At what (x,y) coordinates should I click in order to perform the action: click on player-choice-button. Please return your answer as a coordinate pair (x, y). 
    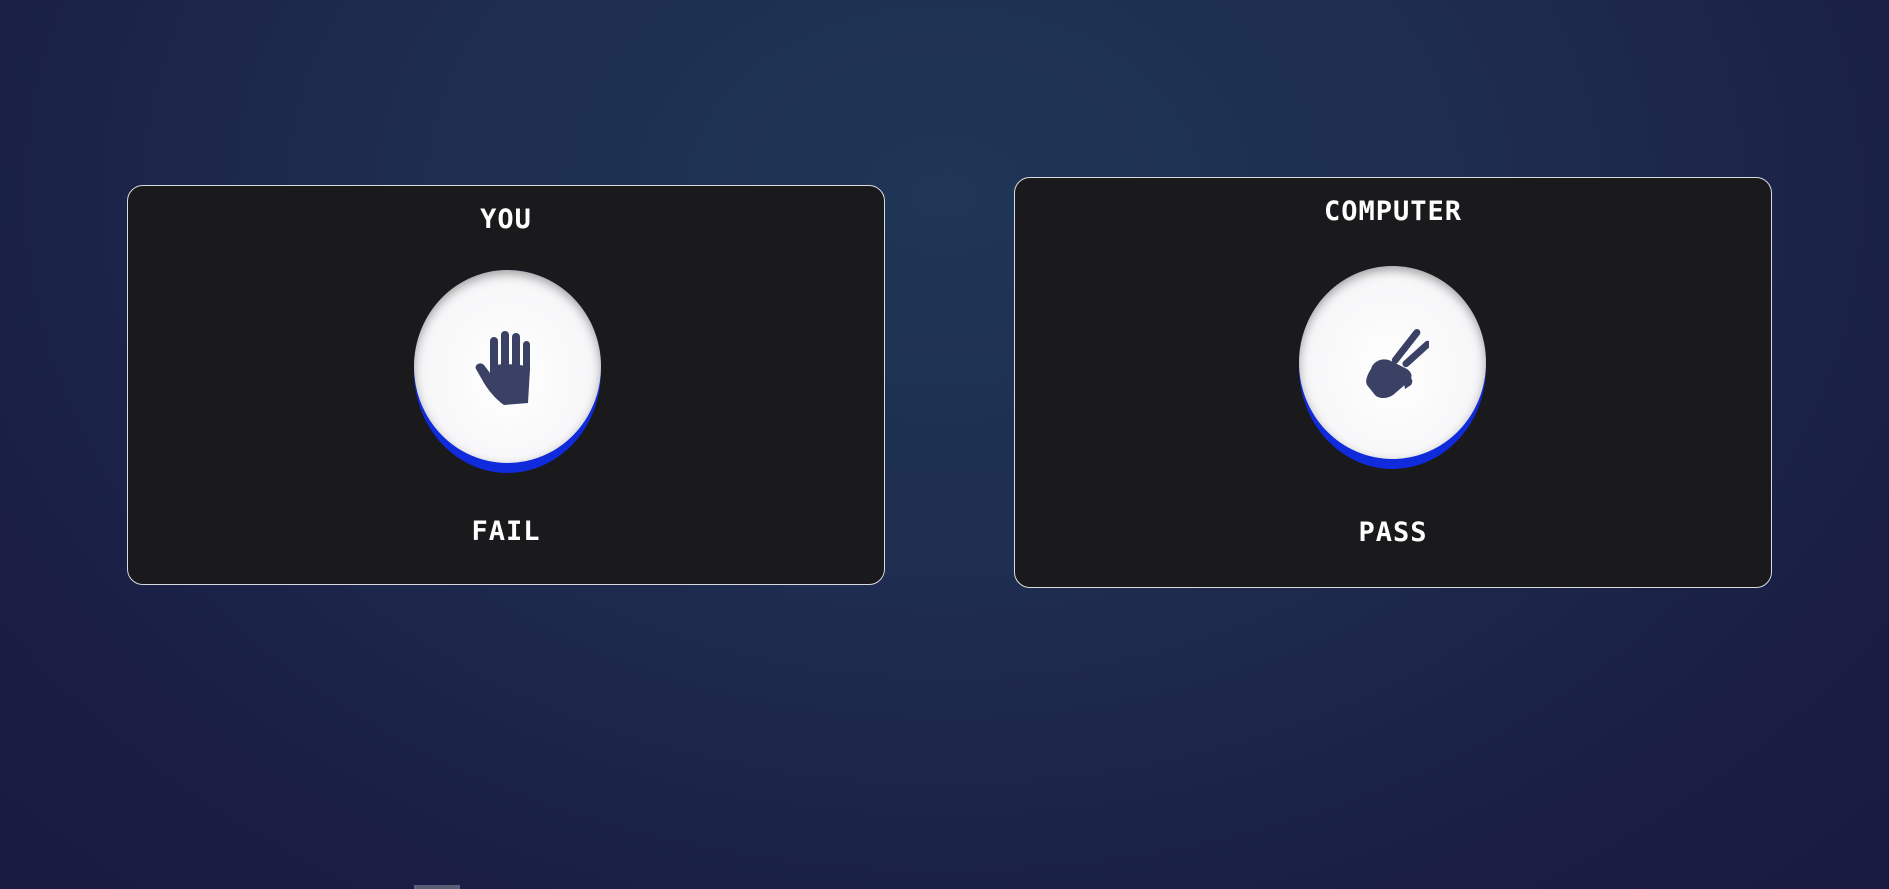
    Looking at the image, I should click on (507, 371).